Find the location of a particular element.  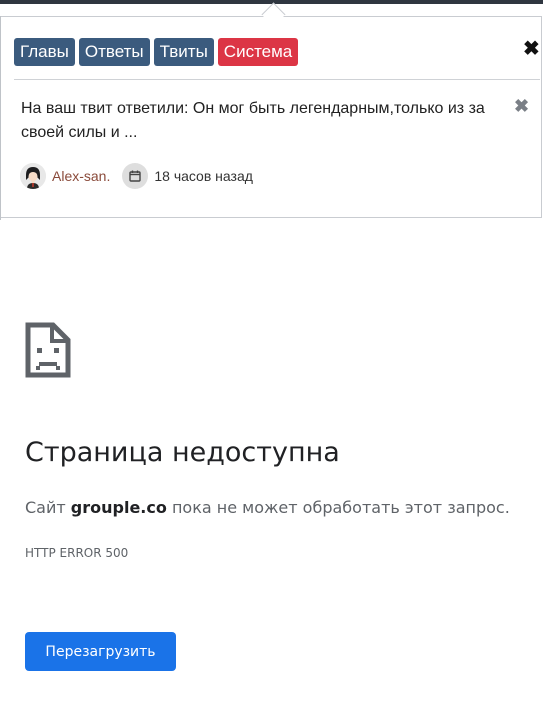

reload-button: Перезагрузить is located at coordinates (100, 651).